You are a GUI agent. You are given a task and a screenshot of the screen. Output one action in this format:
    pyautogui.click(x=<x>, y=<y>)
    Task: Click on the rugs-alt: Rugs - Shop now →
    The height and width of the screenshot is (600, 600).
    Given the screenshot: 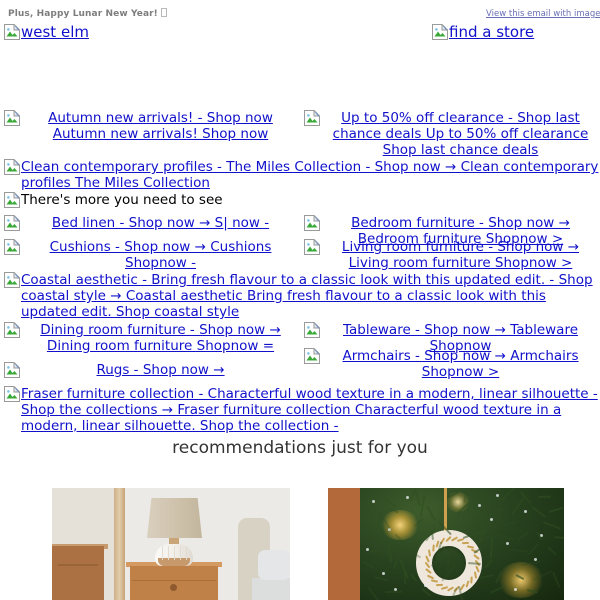 What is the action you would take?
    pyautogui.click(x=160, y=370)
    